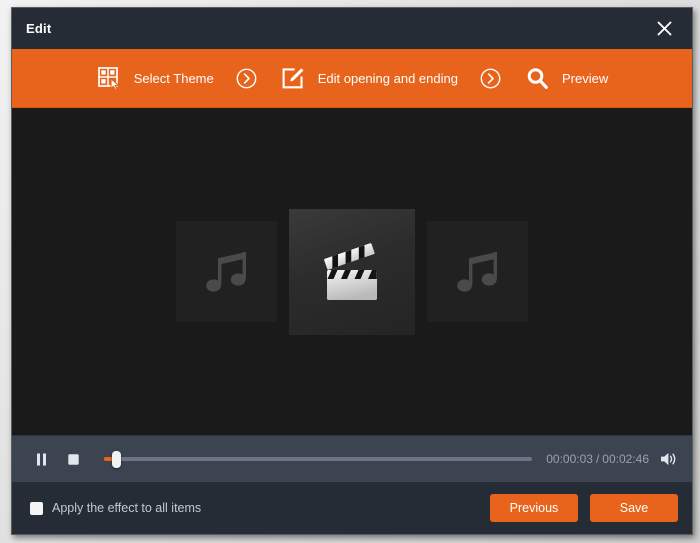  I want to click on seek-track, so click(318, 459).